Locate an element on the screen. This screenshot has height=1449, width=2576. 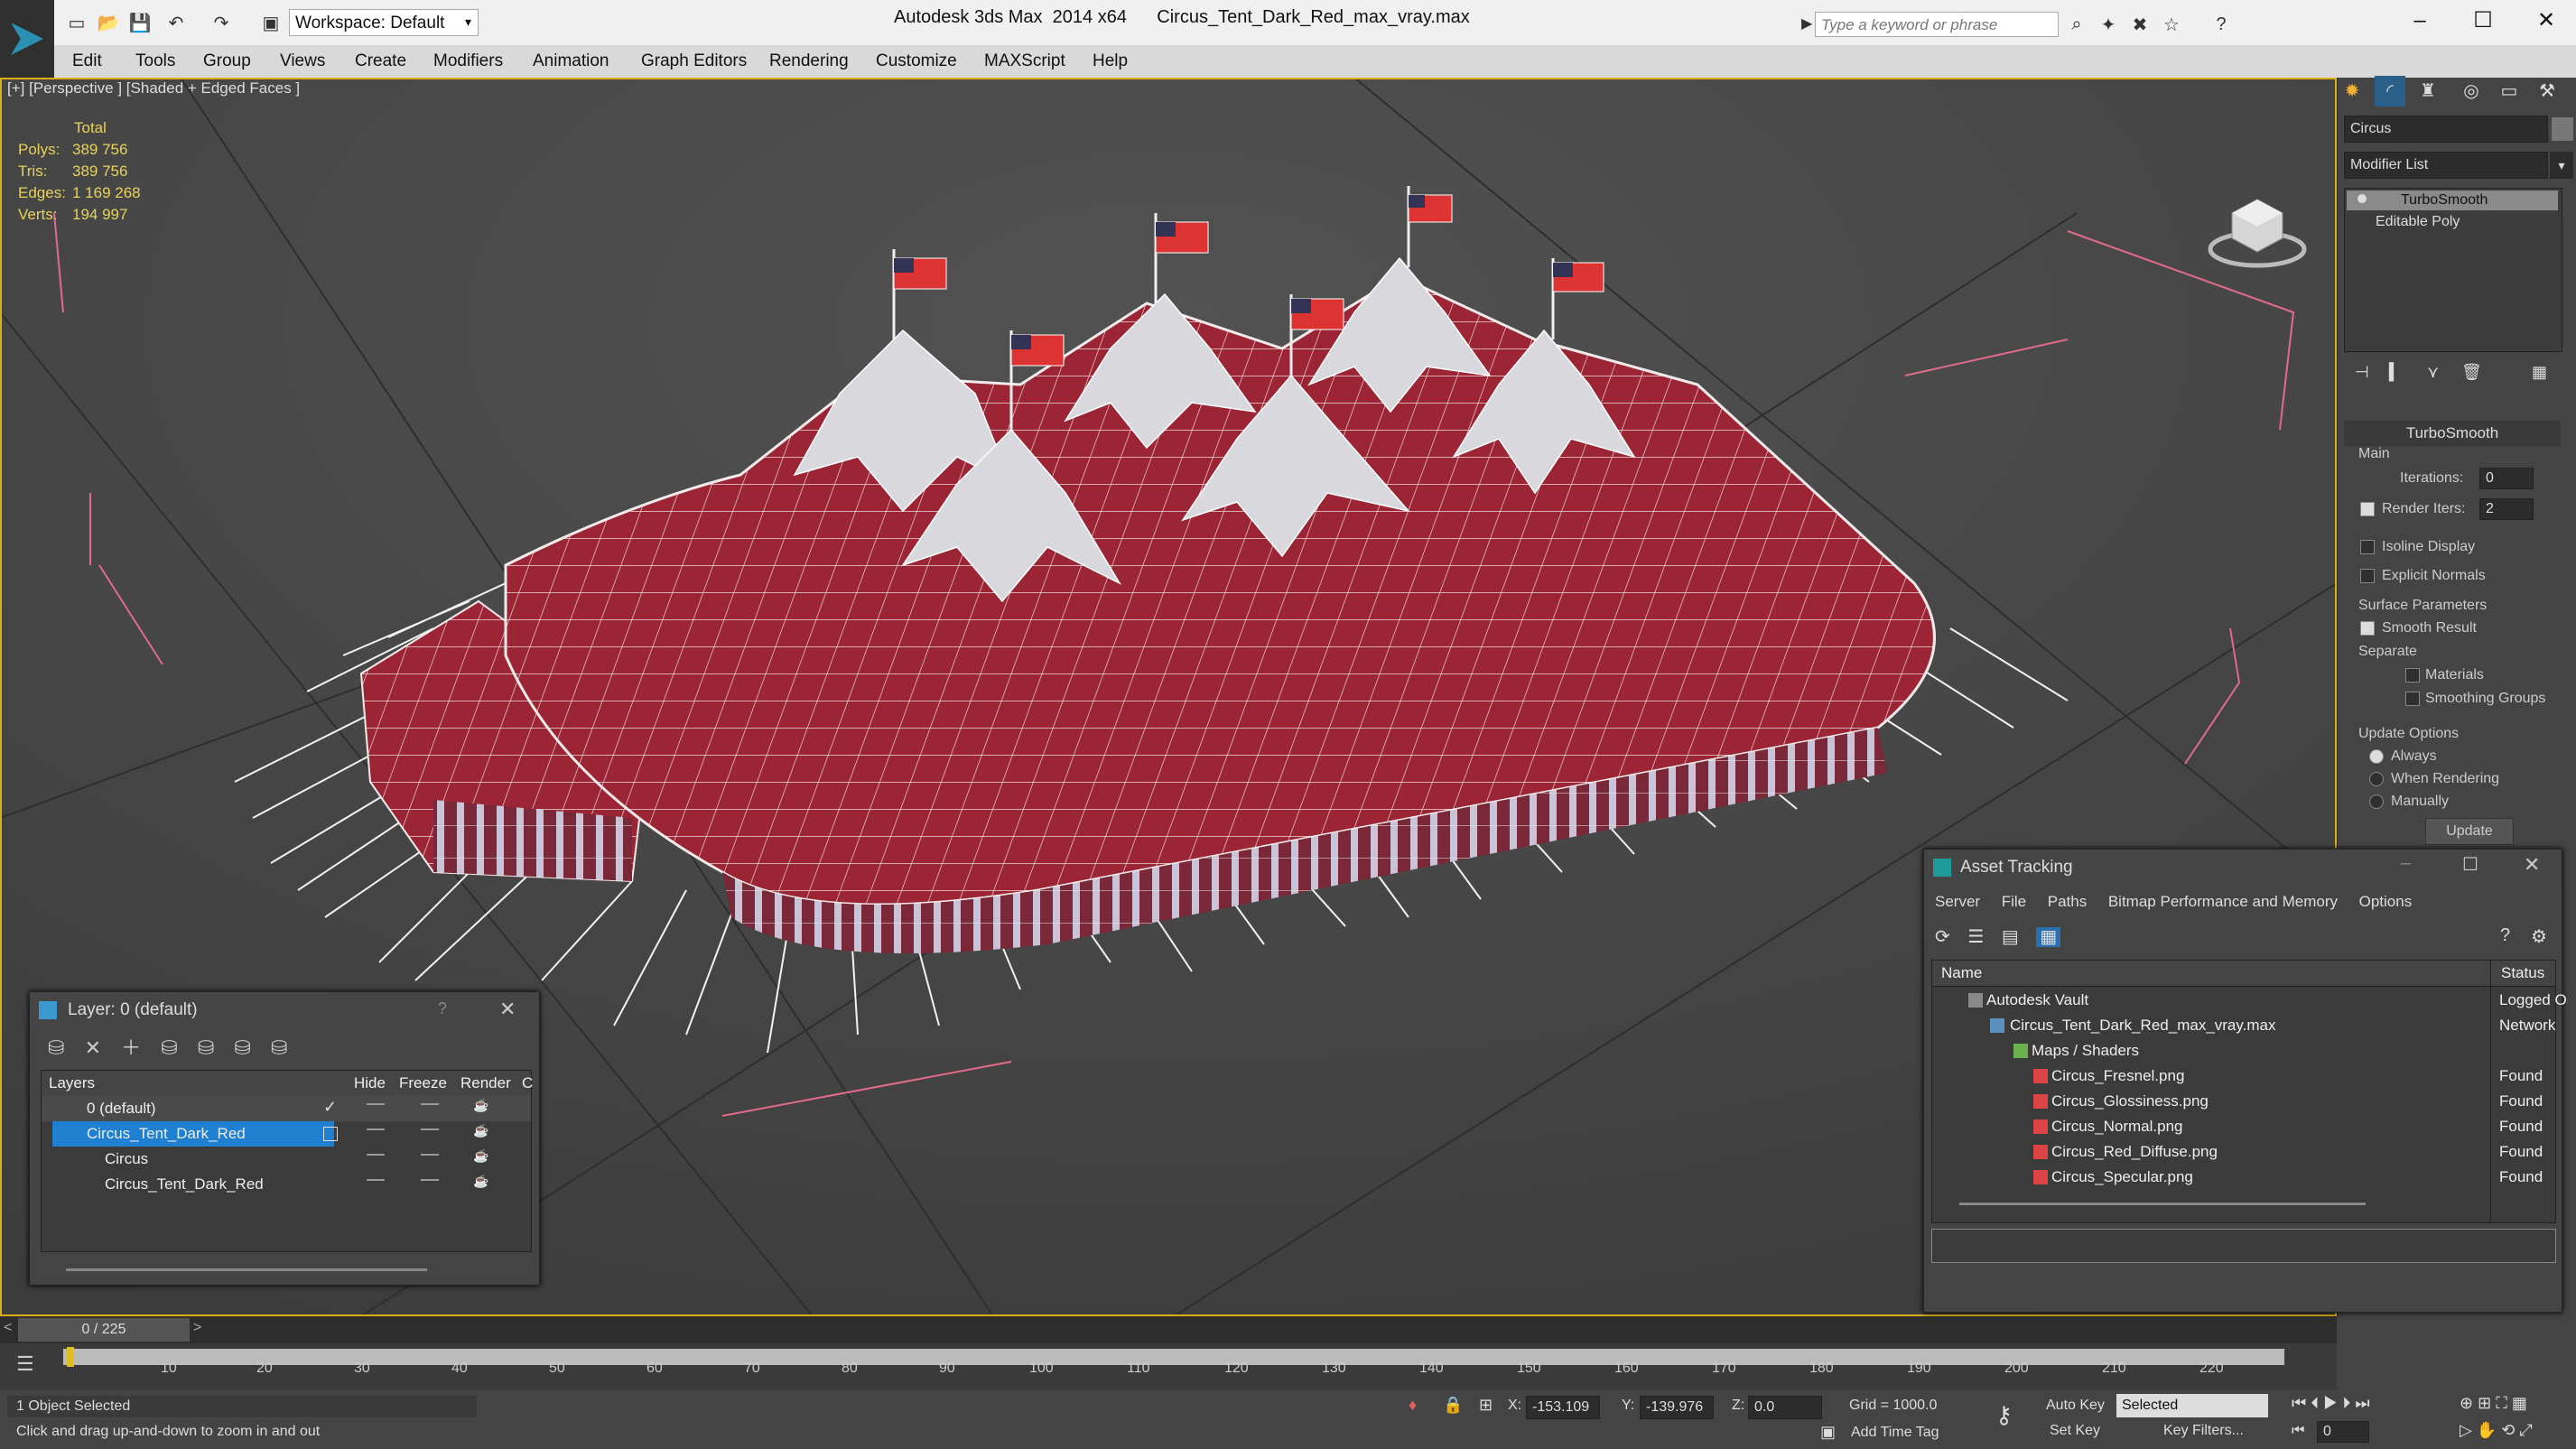
add-time-tag-button: Add Time Tag is located at coordinates (1895, 1433).